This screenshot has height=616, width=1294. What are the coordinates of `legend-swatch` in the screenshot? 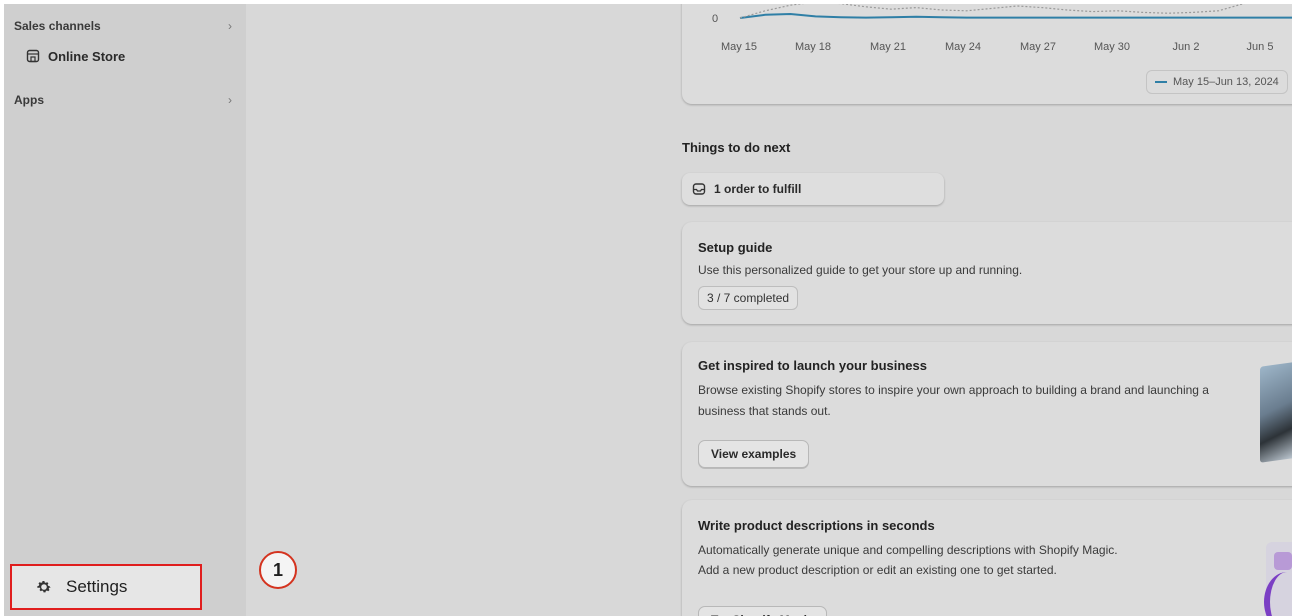 It's located at (1161, 82).